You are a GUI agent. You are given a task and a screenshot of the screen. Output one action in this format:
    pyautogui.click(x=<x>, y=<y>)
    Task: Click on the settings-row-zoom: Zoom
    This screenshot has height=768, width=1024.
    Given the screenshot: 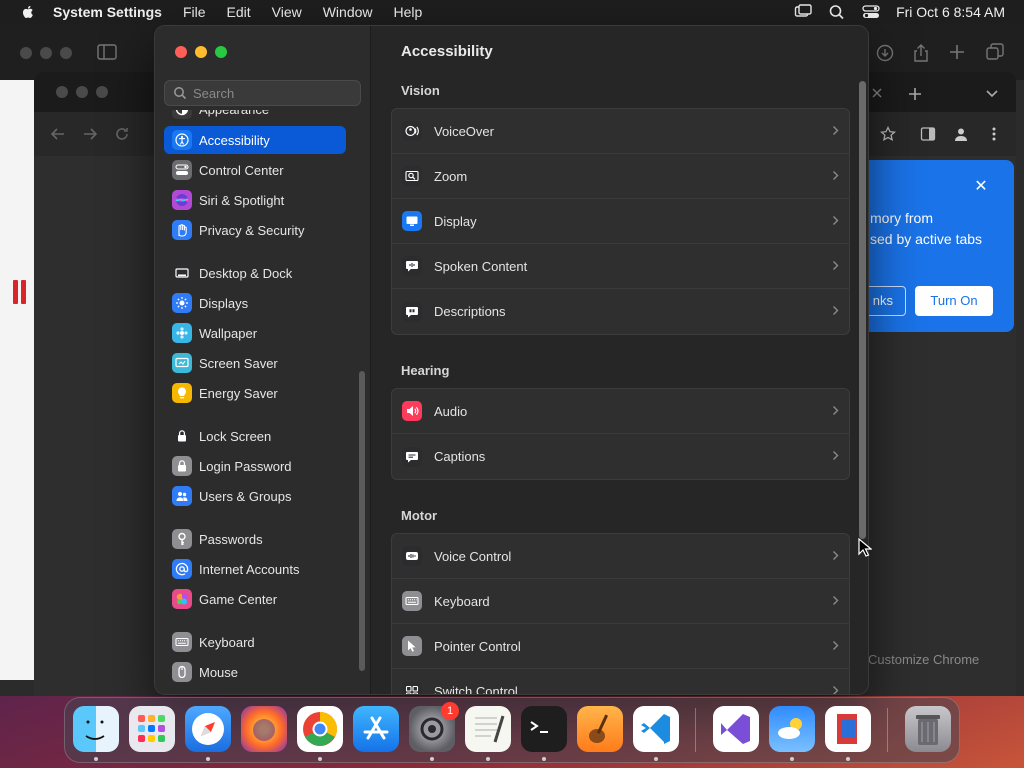 What is the action you would take?
    pyautogui.click(x=620, y=176)
    